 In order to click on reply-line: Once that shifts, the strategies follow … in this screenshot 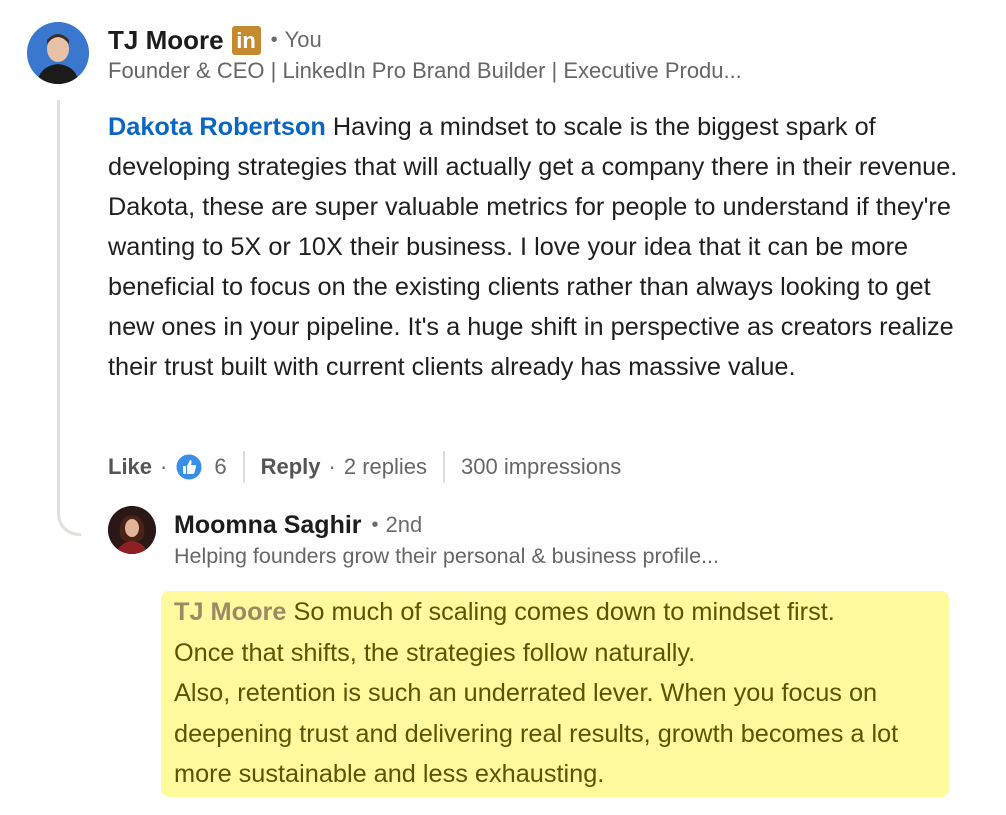, I will do `click(435, 652)`.